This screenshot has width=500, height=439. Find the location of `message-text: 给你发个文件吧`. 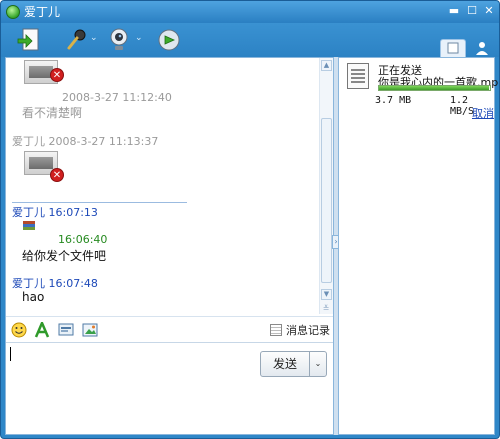

message-text: 给你发个文件吧 is located at coordinates (64, 256).